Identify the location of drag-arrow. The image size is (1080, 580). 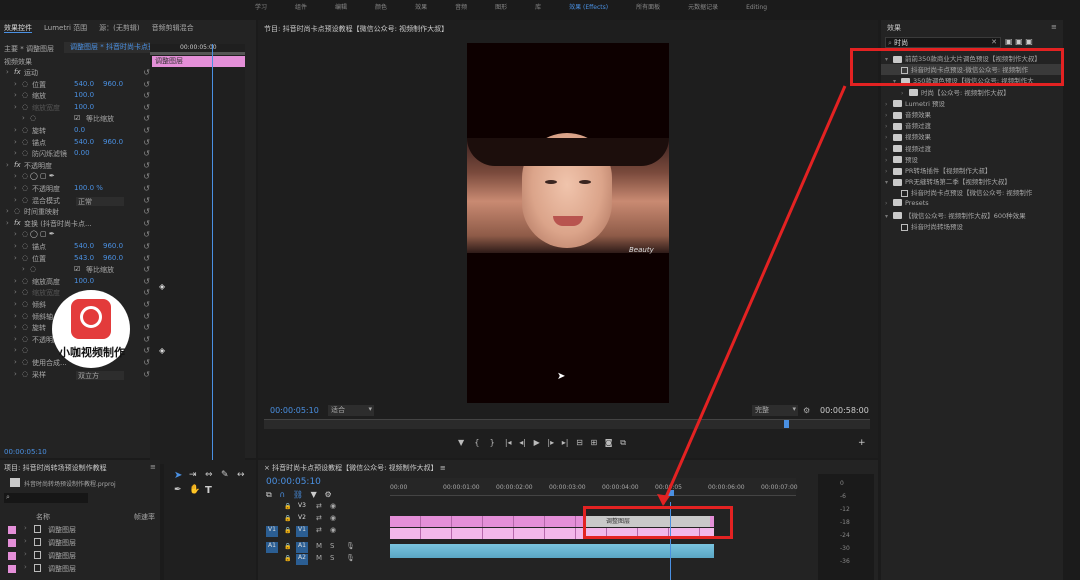
(752, 295).